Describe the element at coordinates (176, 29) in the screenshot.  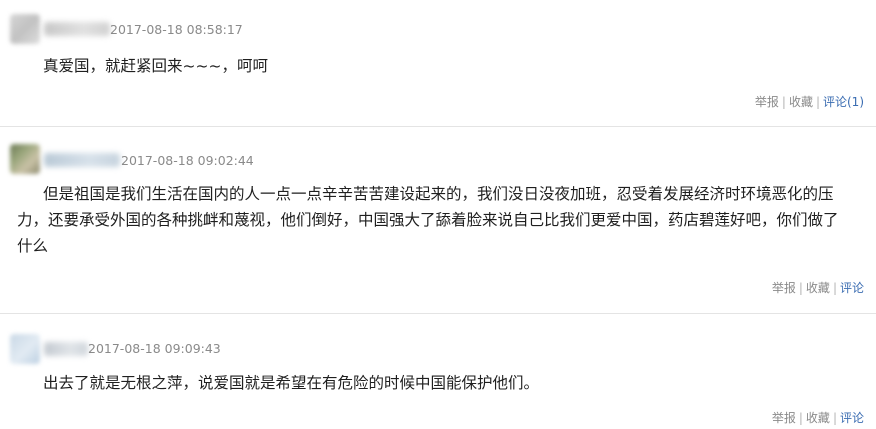
I see `comment-timestamp: 2017-08-18 08:58:17` at that location.